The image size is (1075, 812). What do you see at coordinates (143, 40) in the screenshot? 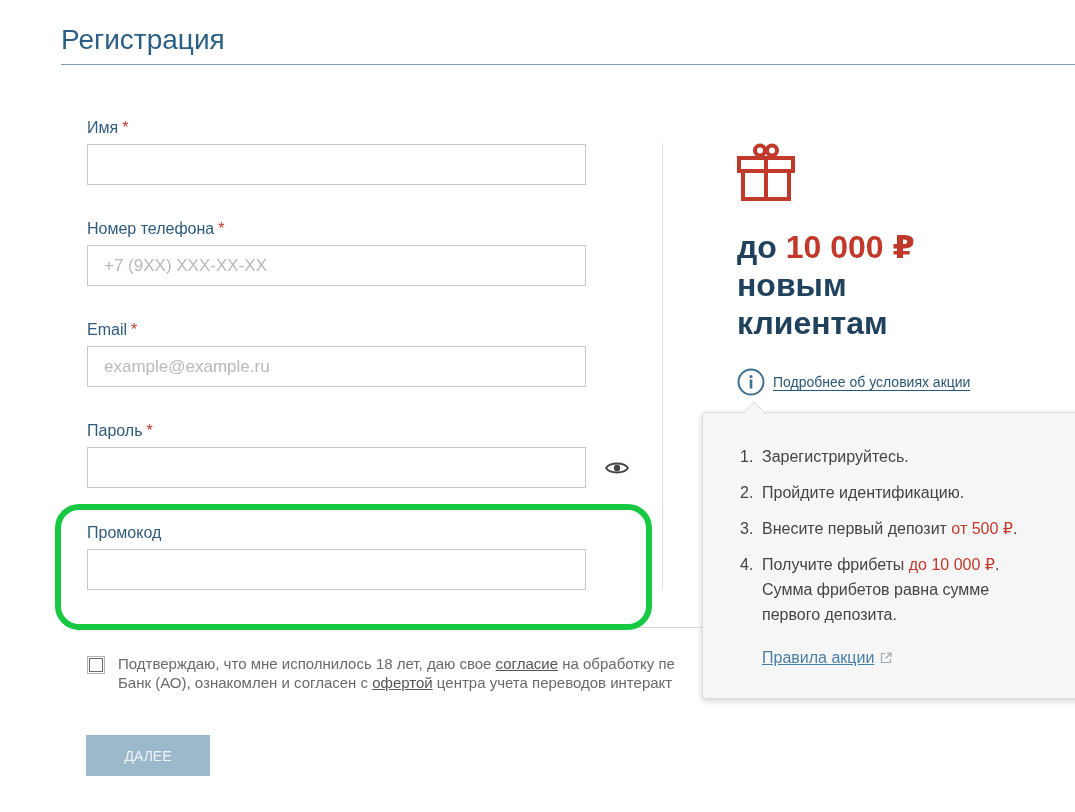
I see `page-title: Регистрация` at bounding box center [143, 40].